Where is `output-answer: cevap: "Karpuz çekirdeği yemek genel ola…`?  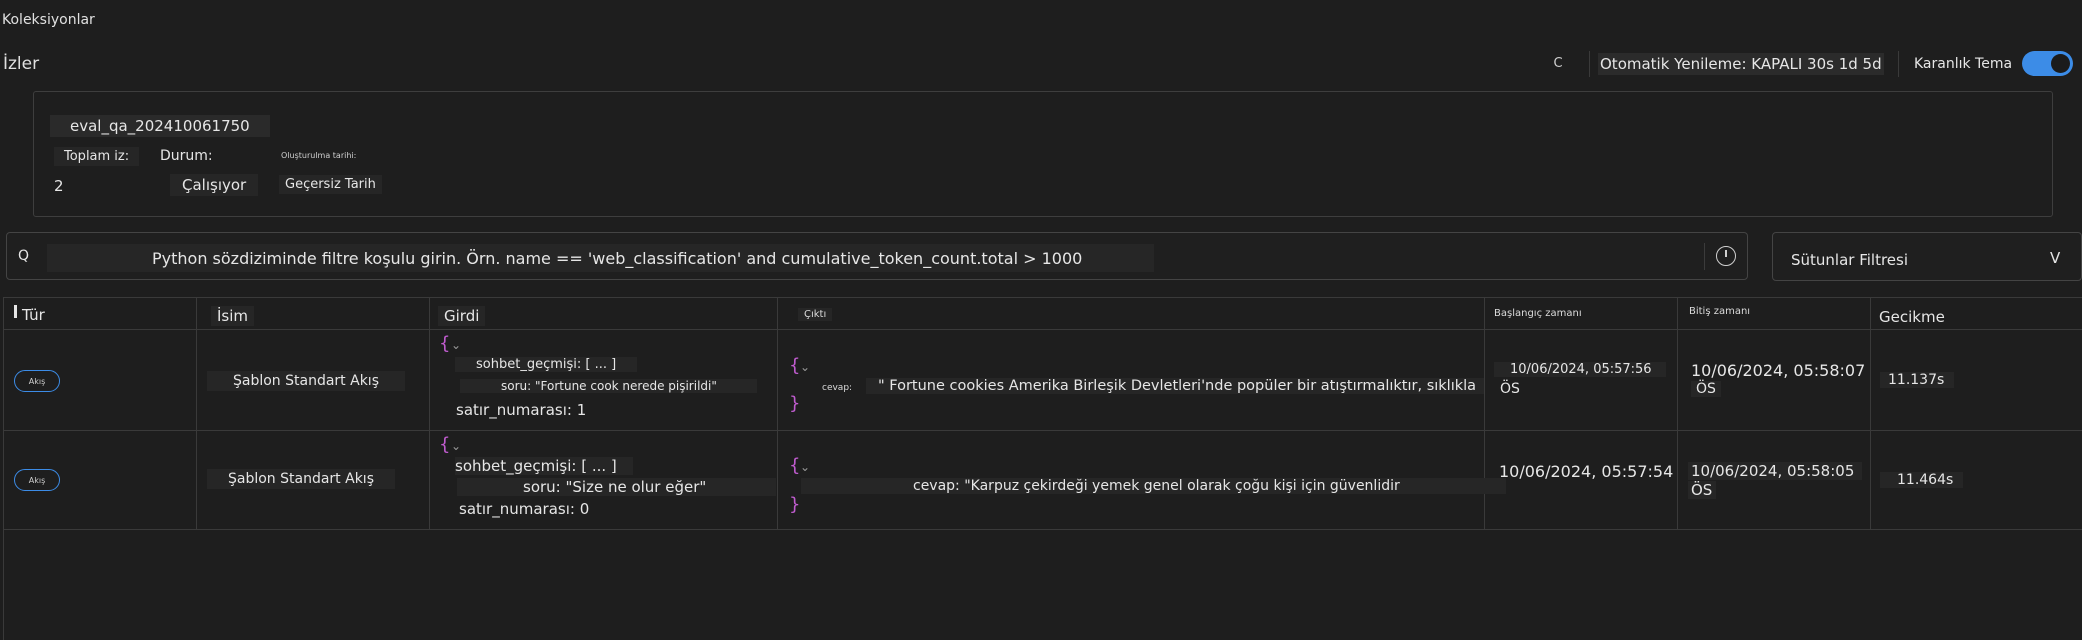
output-answer: cevap: "Karpuz çekirdeği yemek genel ola… is located at coordinates (1153, 486).